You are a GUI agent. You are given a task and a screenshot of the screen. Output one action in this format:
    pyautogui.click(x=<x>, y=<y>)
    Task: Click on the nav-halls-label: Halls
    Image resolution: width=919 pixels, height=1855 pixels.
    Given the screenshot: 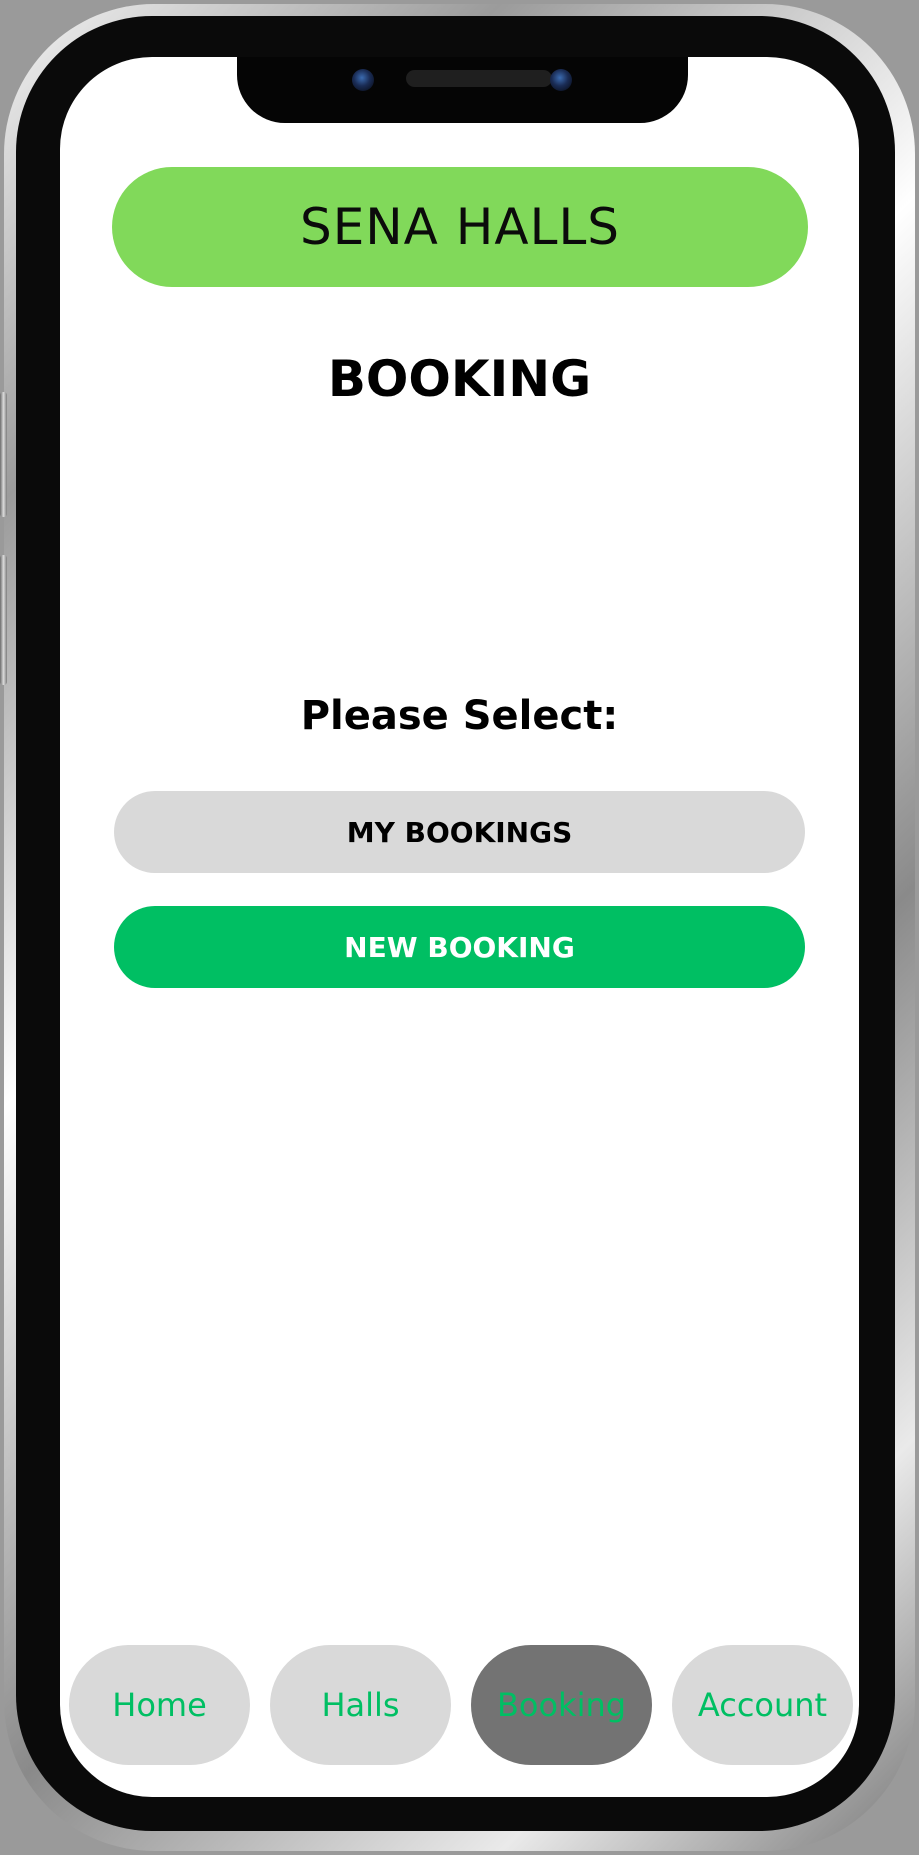 What is the action you would take?
    pyautogui.click(x=360, y=1705)
    